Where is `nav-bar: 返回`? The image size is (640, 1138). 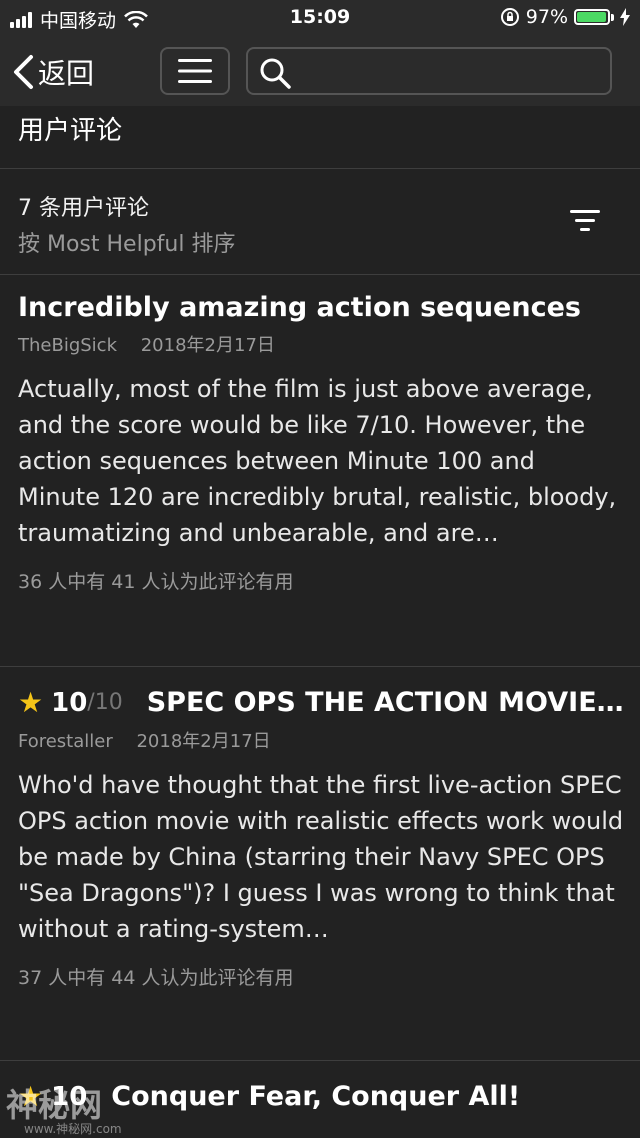
nav-bar: 返回 is located at coordinates (320, 71).